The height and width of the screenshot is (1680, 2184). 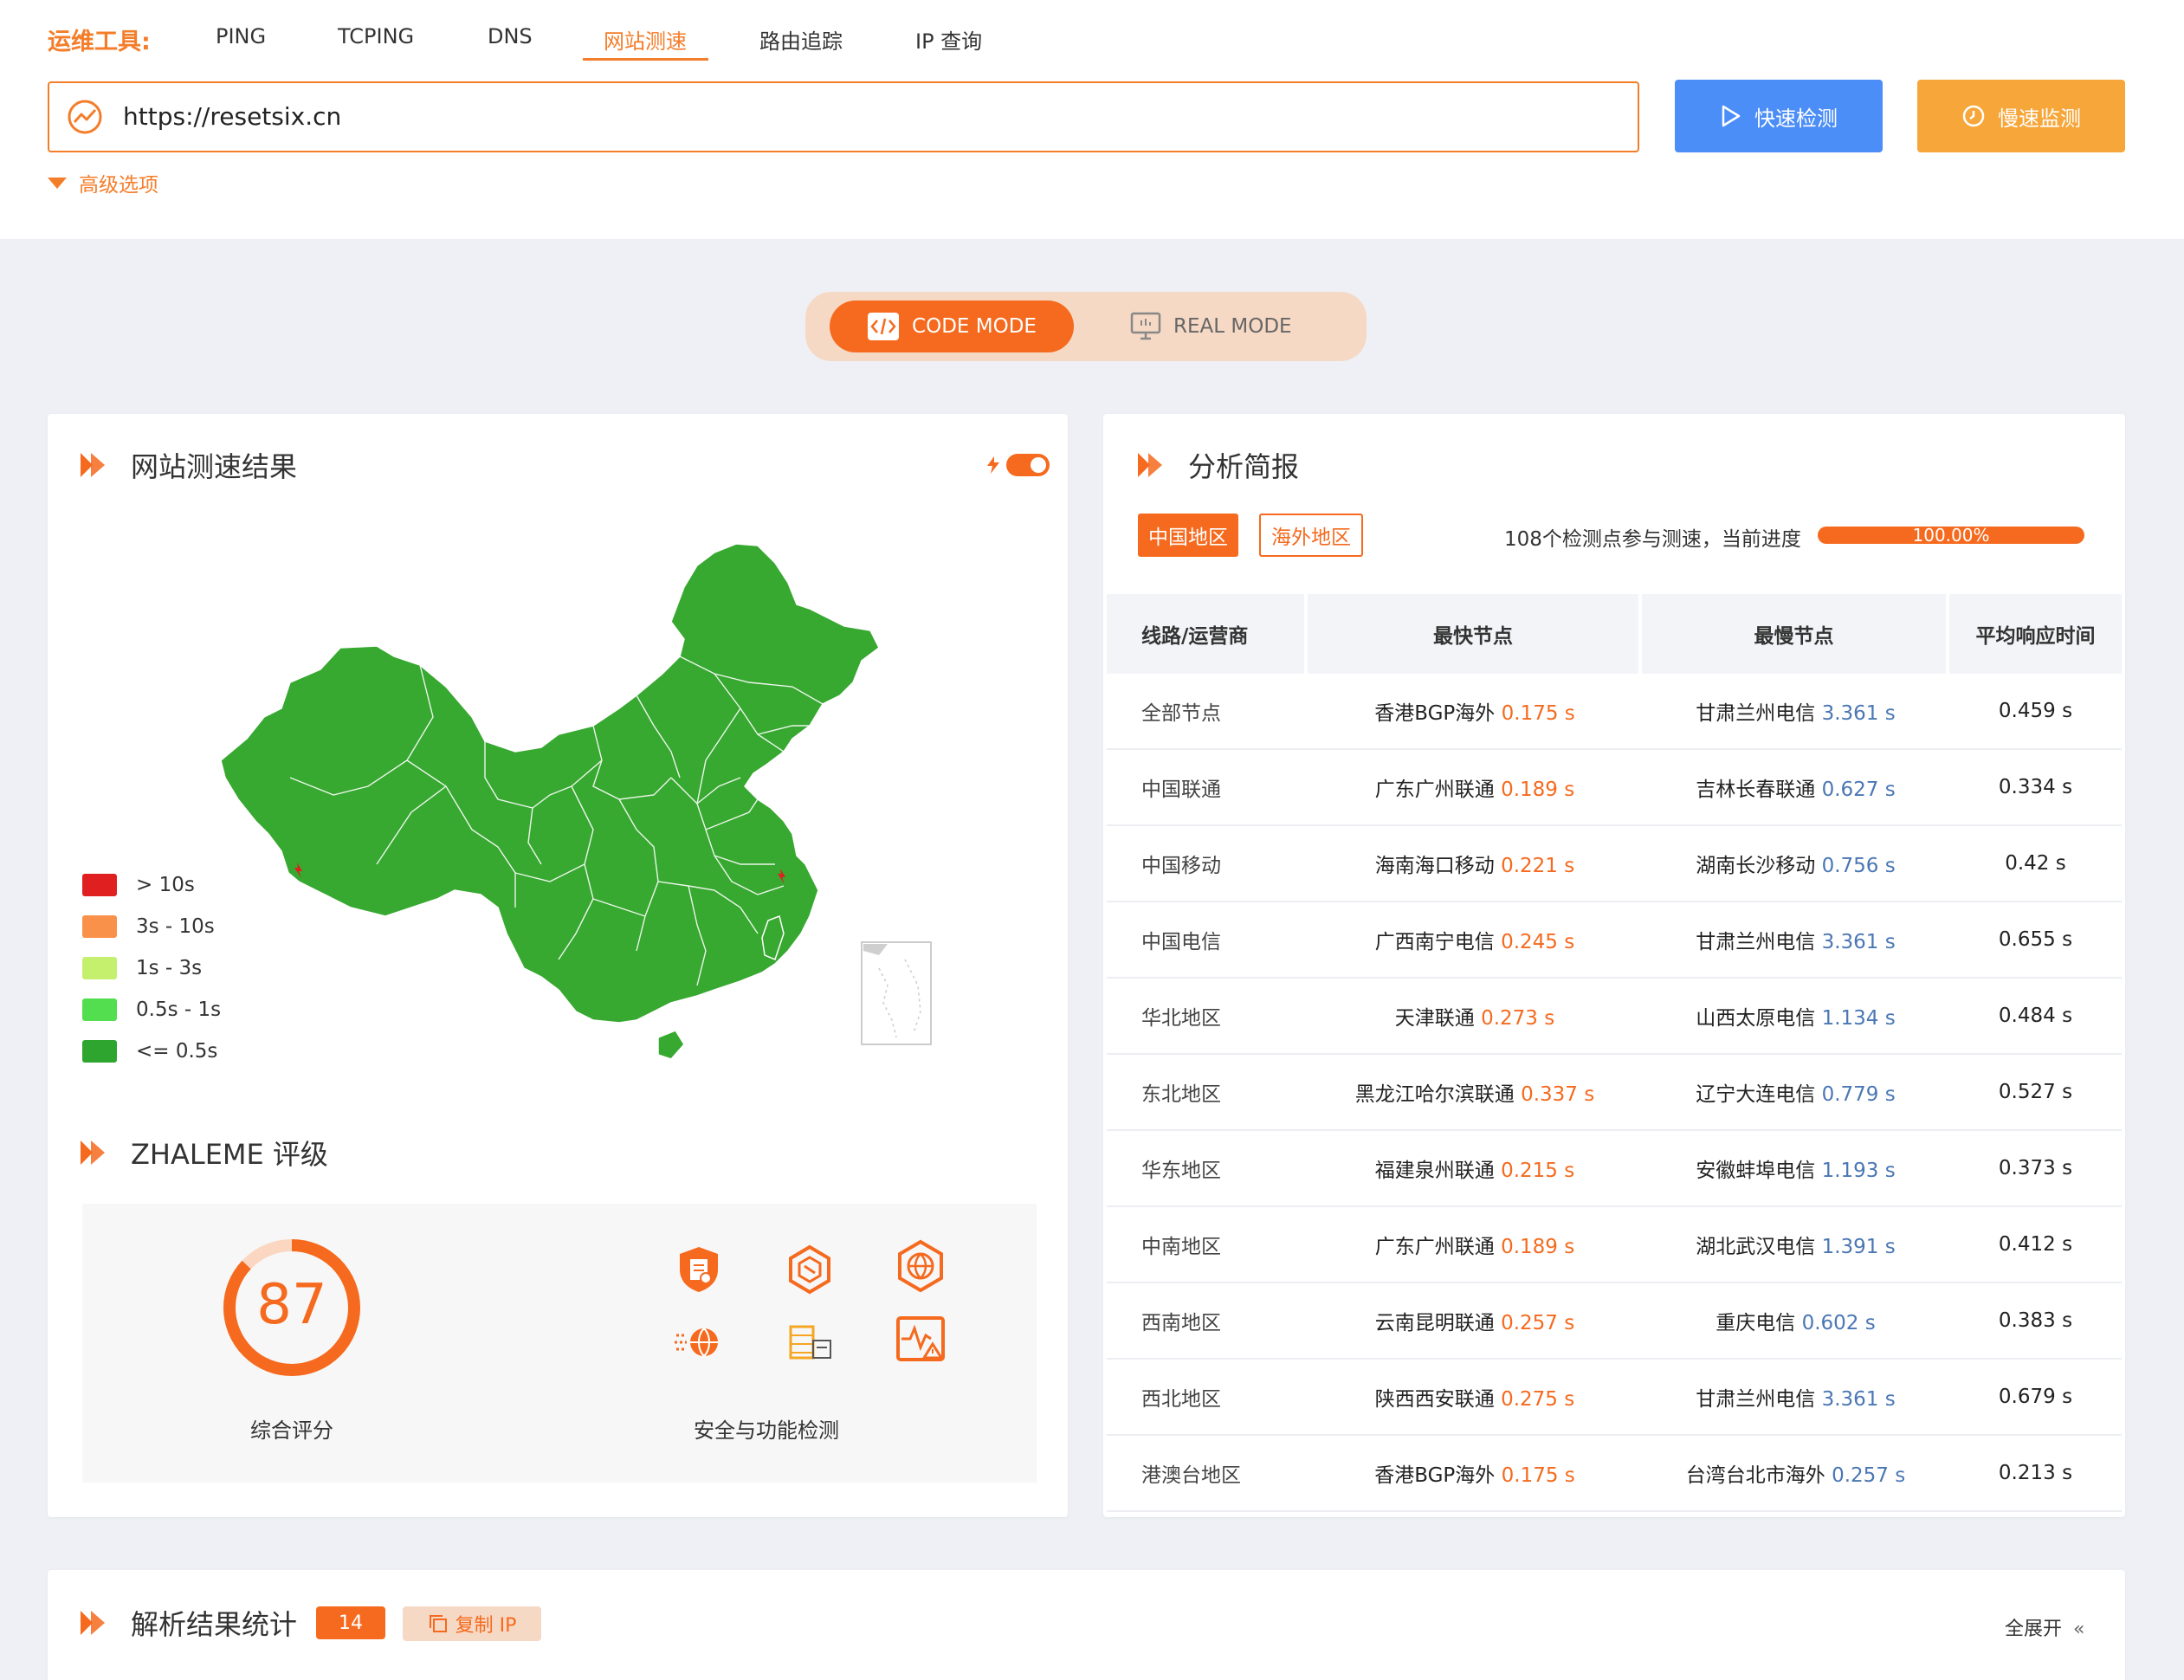 What do you see at coordinates (1207, 634) in the screenshot?
I see `col-header-line: 线路/运营商` at bounding box center [1207, 634].